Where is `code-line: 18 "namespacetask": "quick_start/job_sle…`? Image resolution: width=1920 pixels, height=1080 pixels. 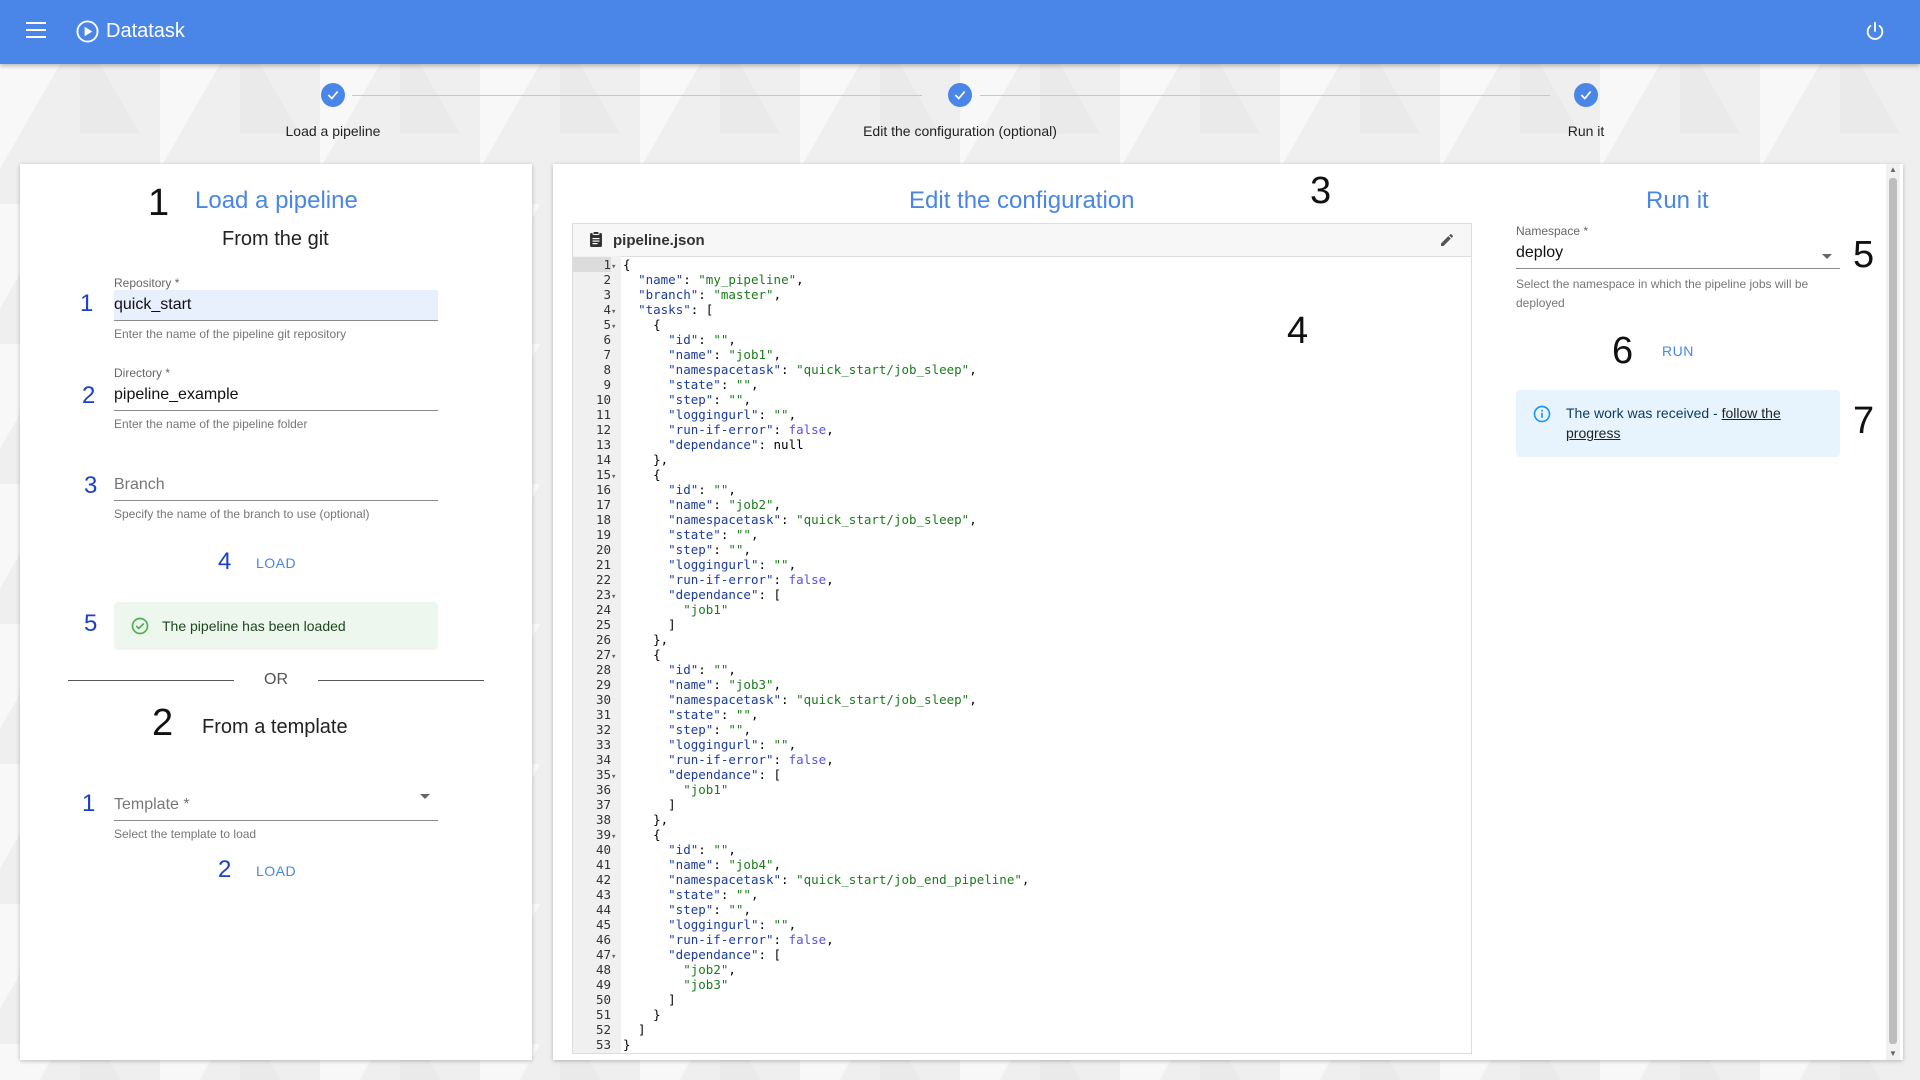 code-line: 18 "namespacetask": "quick_start/job_sle… is located at coordinates (1022, 519).